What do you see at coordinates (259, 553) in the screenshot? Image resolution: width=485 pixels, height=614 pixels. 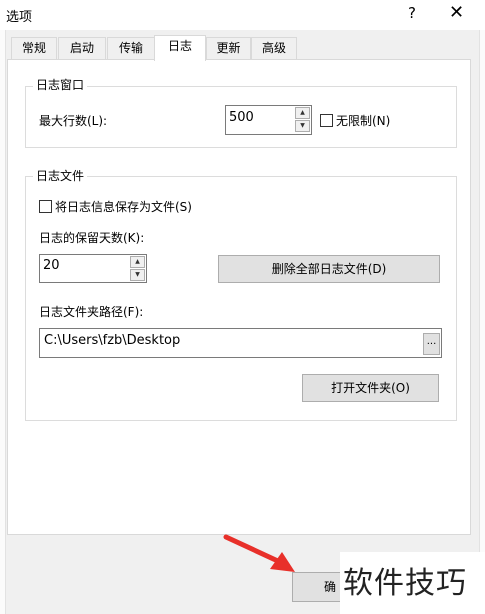 I see `annotation-arrow-icon` at bounding box center [259, 553].